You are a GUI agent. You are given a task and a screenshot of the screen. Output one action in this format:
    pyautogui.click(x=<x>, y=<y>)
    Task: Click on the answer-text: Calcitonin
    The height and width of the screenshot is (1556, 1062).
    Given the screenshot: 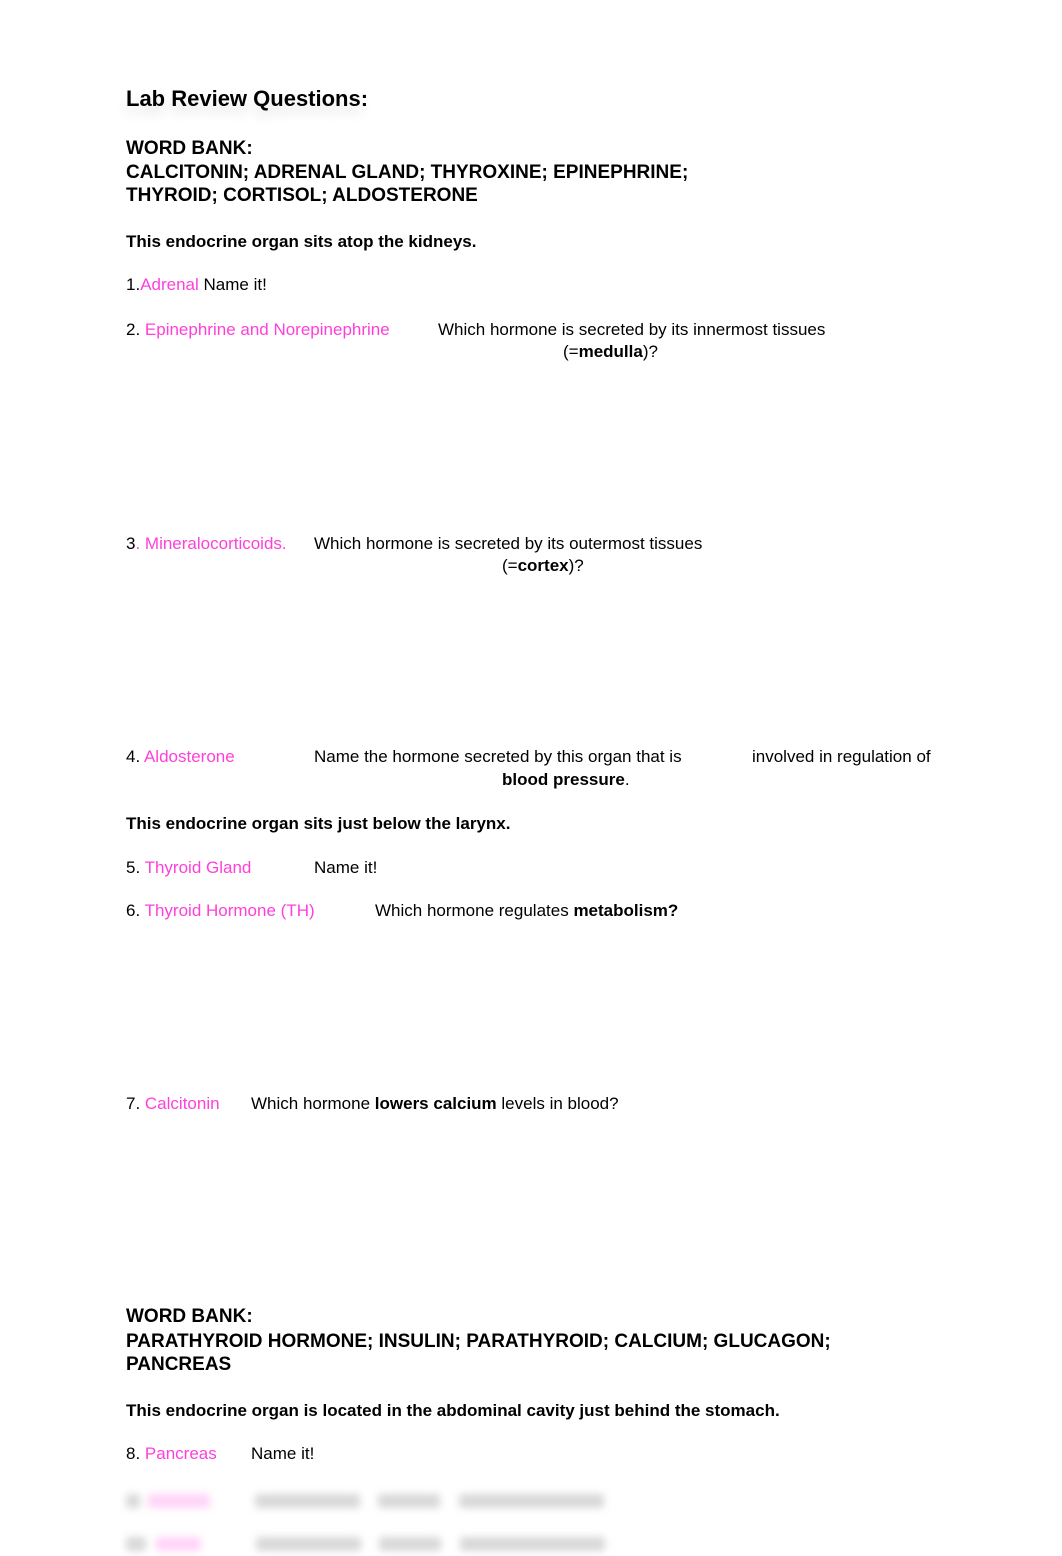 What is the action you would take?
    pyautogui.click(x=182, y=1103)
    